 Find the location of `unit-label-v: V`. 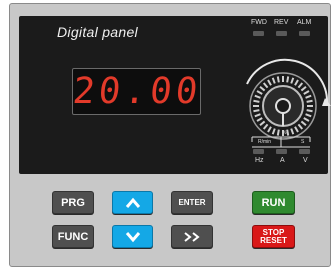

unit-label-v: V is located at coordinates (305, 160).